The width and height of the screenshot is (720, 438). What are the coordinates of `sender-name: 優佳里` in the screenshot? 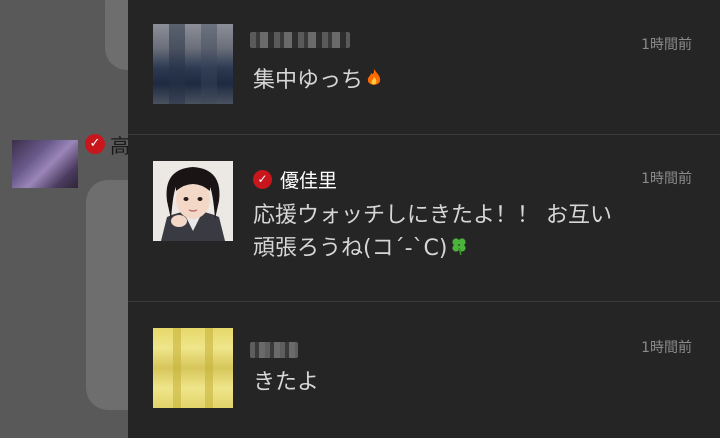 It's located at (309, 181).